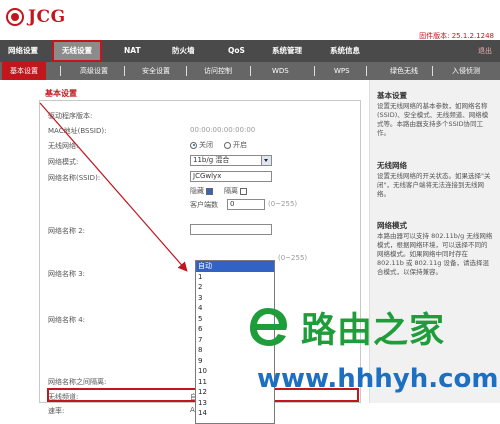 The height and width of the screenshot is (424, 500). What do you see at coordinates (47, 17) in the screenshot?
I see `logo-text: JCG` at bounding box center [47, 17].